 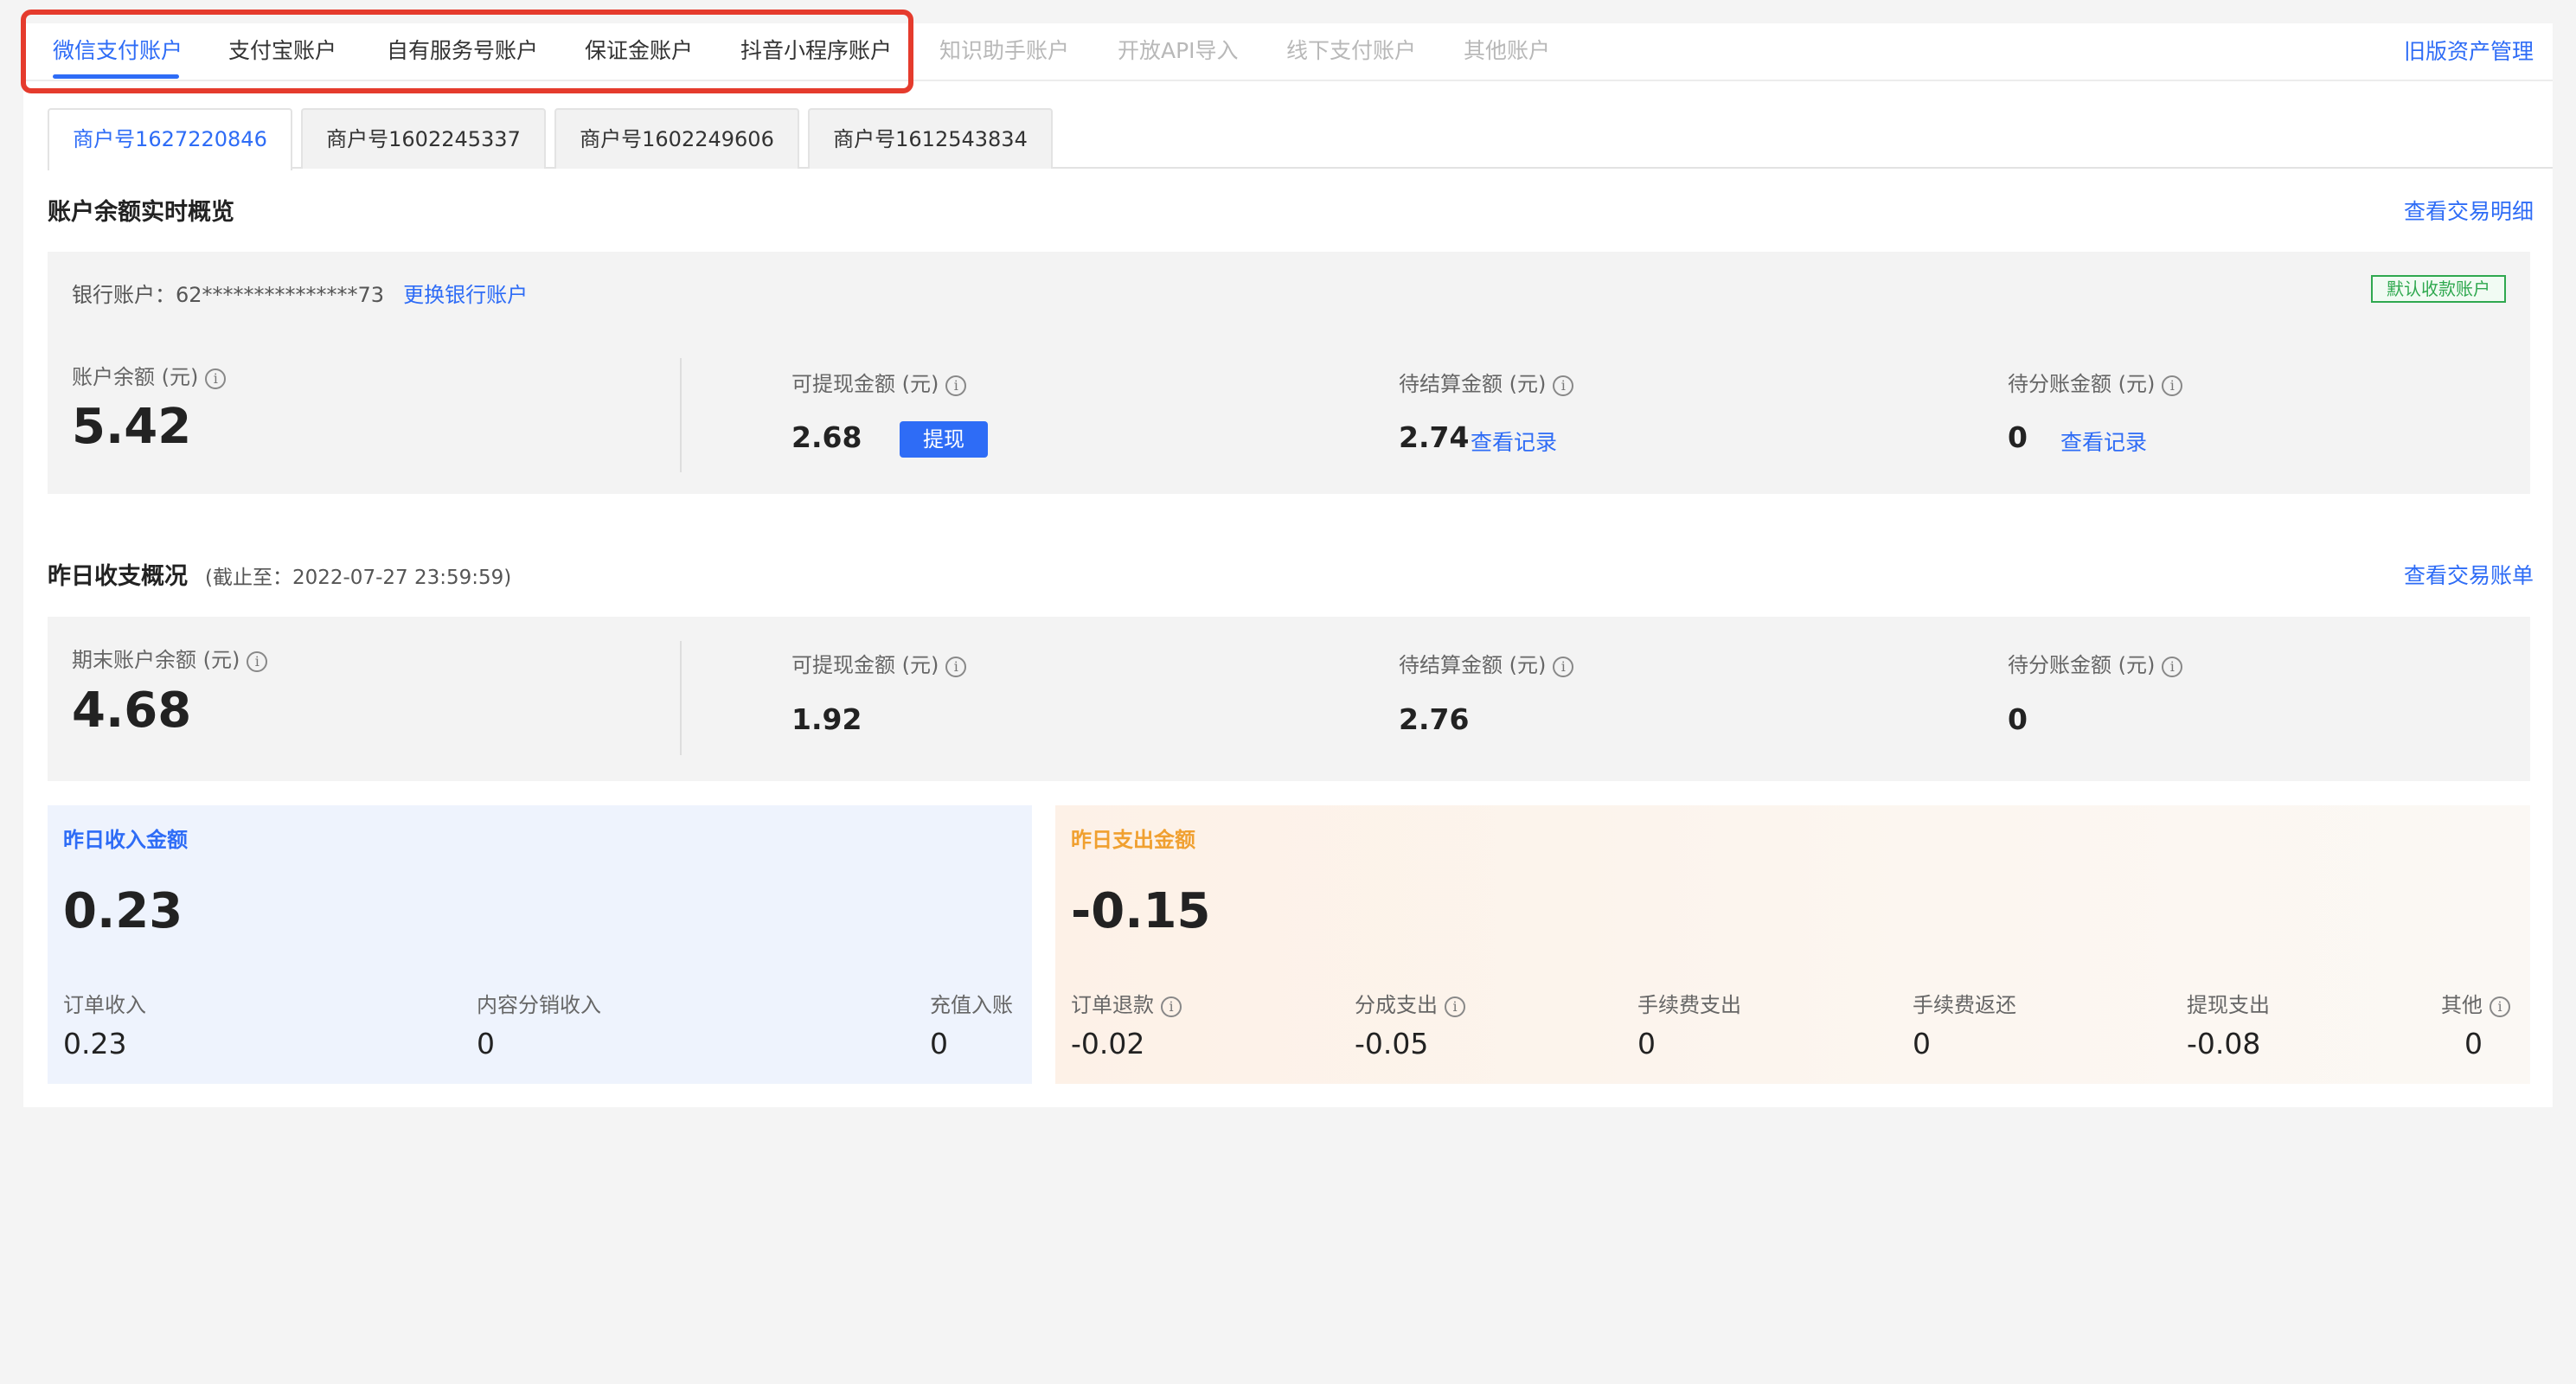 I want to click on y-pending-split-label-group: 待分账金额 (元) i, so click(x=2095, y=663).